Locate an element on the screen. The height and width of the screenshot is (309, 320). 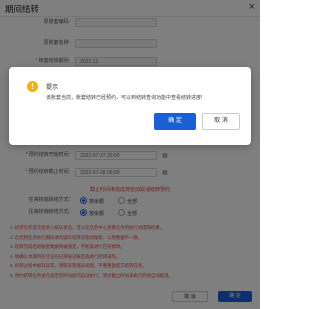
dialog-ok-button: 确 定 is located at coordinates (175, 121).